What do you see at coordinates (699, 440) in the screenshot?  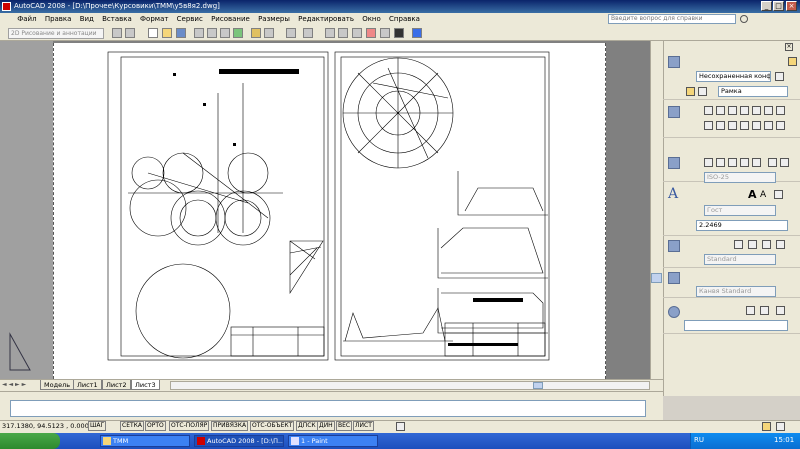 I see `language-indicator: RU` at bounding box center [699, 440].